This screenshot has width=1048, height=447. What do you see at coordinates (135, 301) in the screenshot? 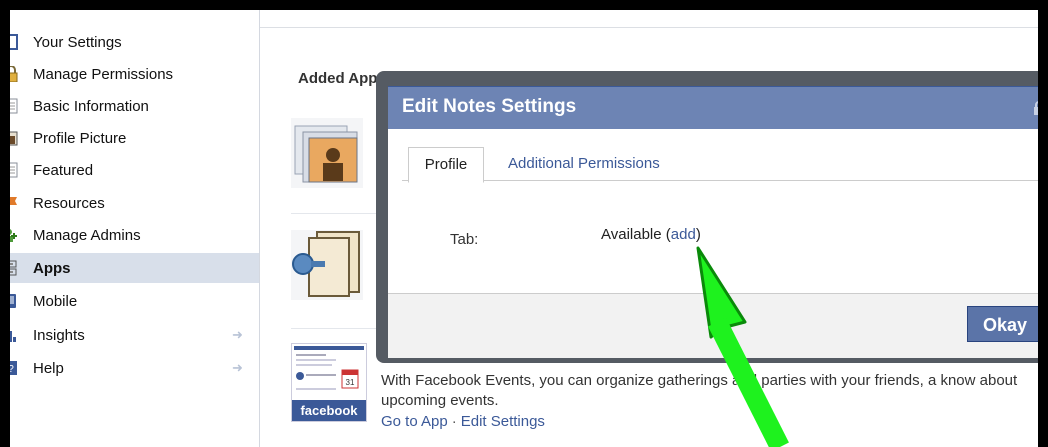
I see `sidebar-item-mobile: Mobile` at bounding box center [135, 301].